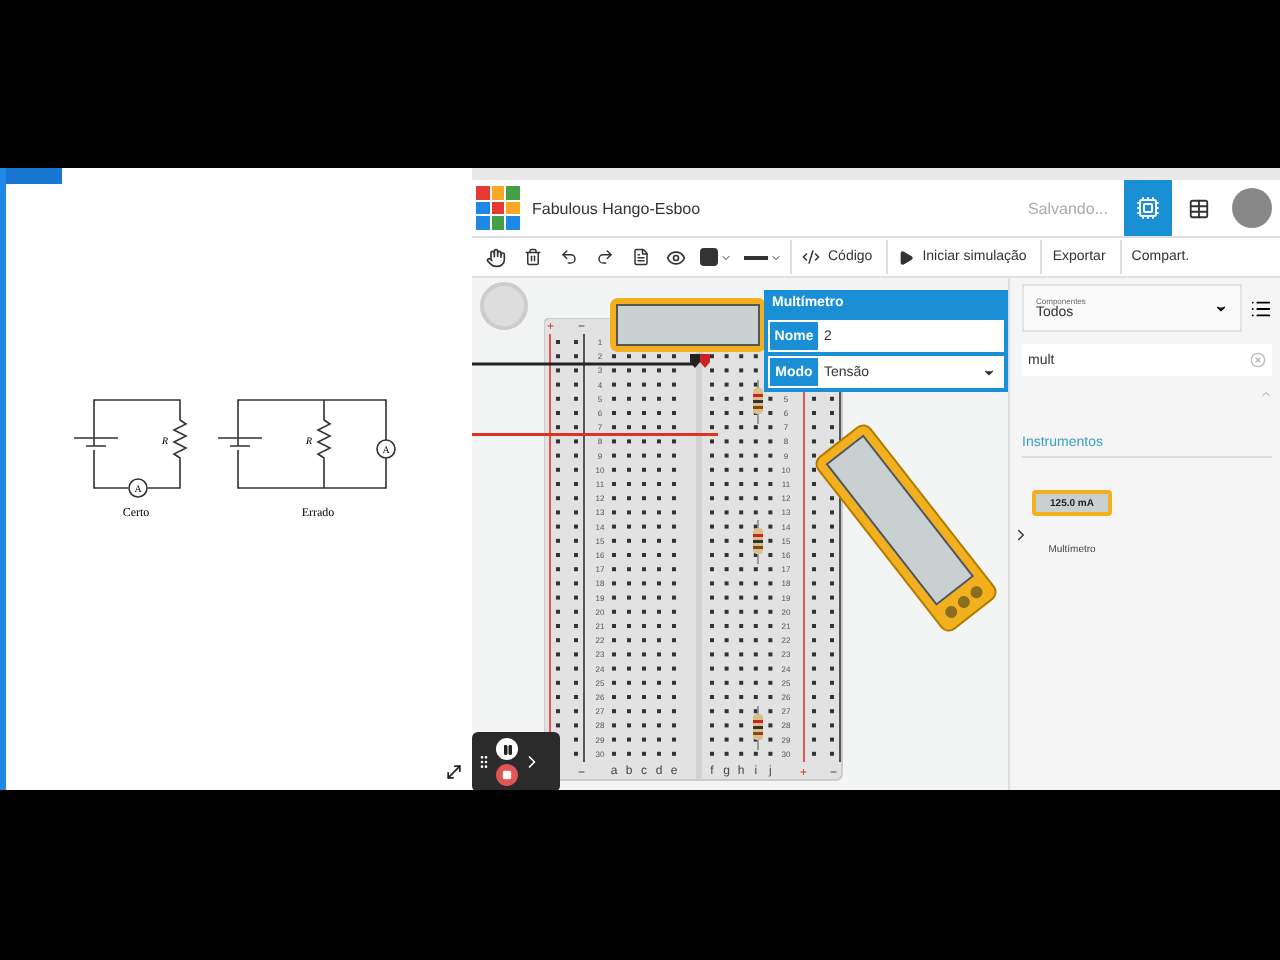  I want to click on project-title: Fabulous Hango-Esboo, so click(617, 208).